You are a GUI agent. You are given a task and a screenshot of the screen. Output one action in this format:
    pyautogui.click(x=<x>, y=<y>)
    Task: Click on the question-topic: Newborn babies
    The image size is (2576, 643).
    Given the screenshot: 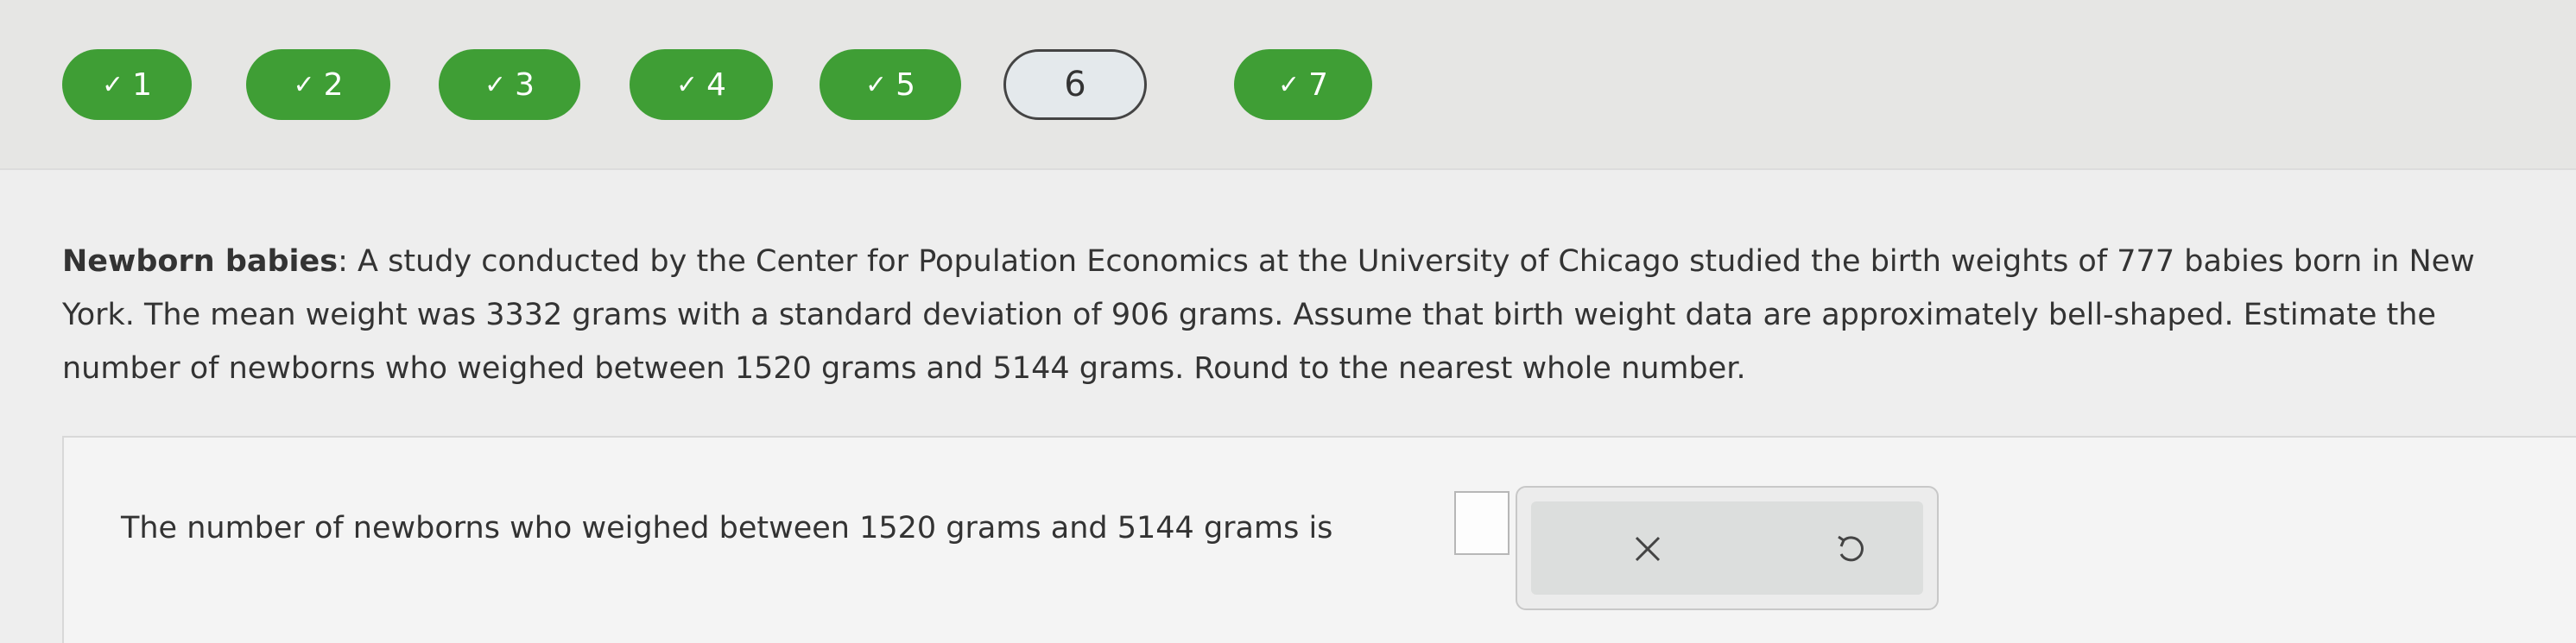 What is the action you would take?
    pyautogui.click(x=200, y=261)
    